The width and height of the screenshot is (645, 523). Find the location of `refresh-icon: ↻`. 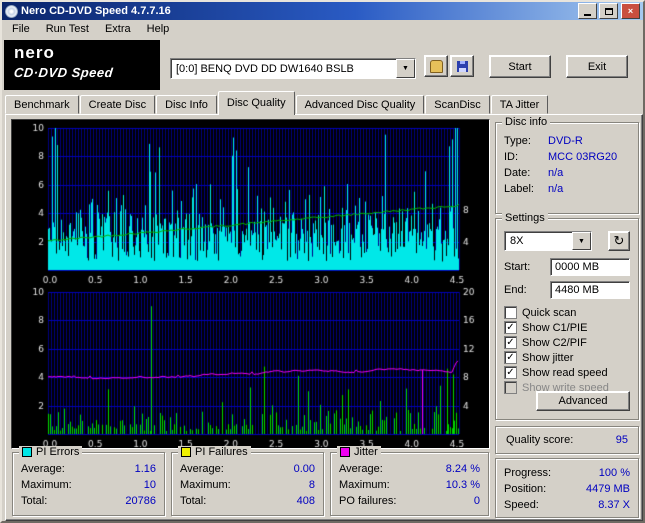

refresh-icon: ↻ is located at coordinates (619, 240).